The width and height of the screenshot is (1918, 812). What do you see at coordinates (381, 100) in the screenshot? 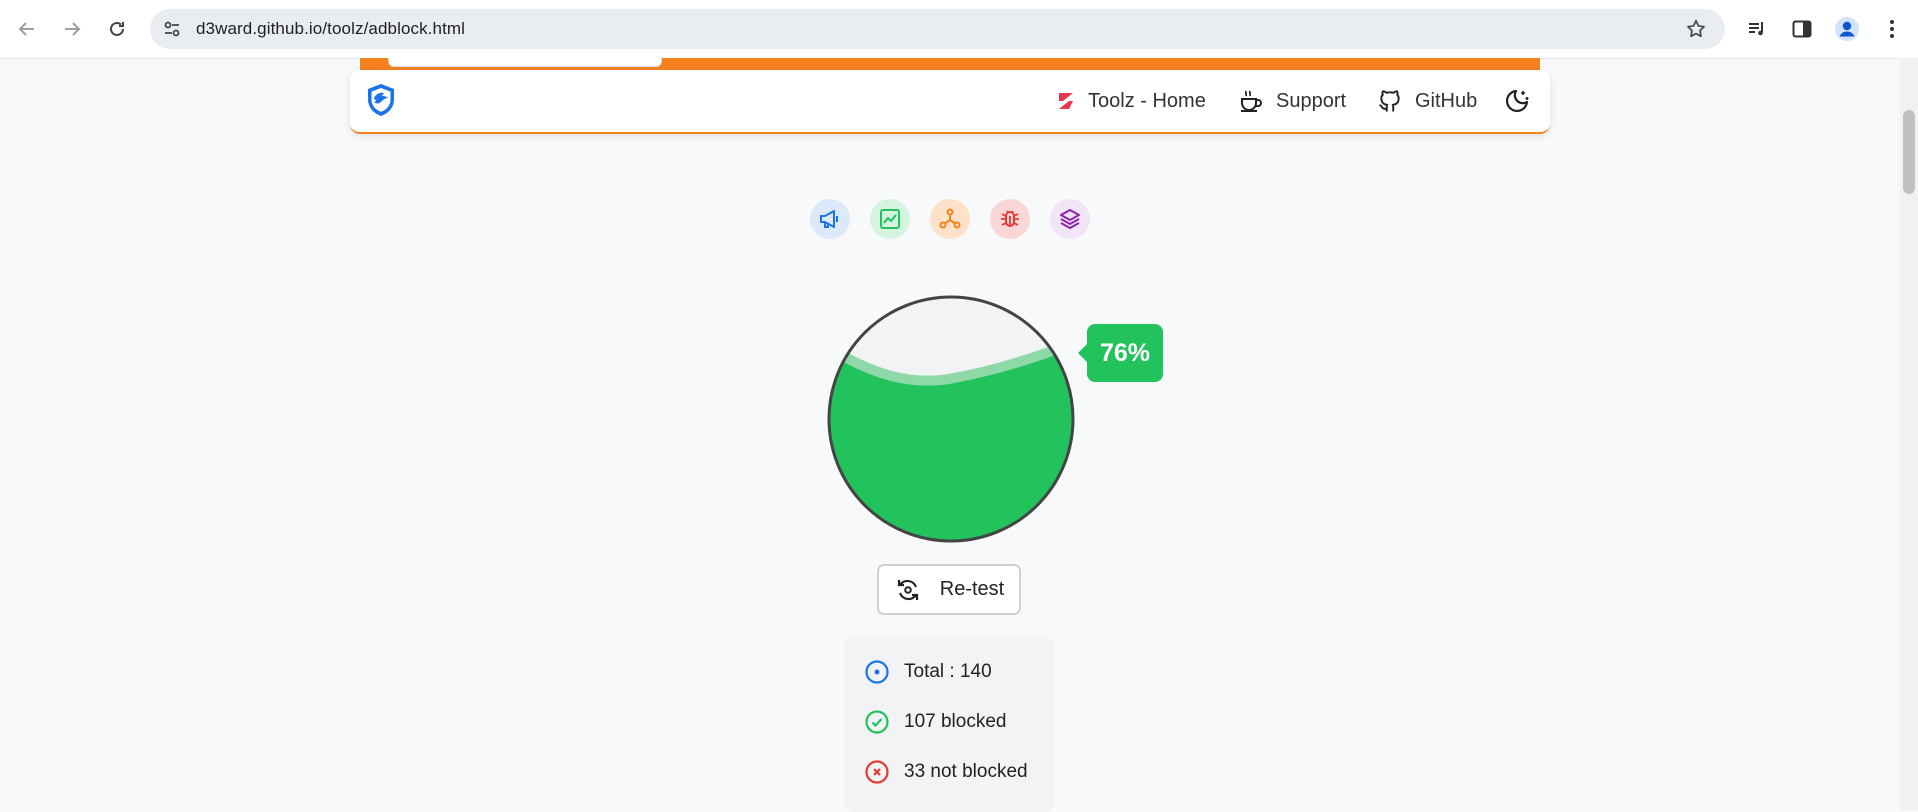
I see `shield-logo-icon` at bounding box center [381, 100].